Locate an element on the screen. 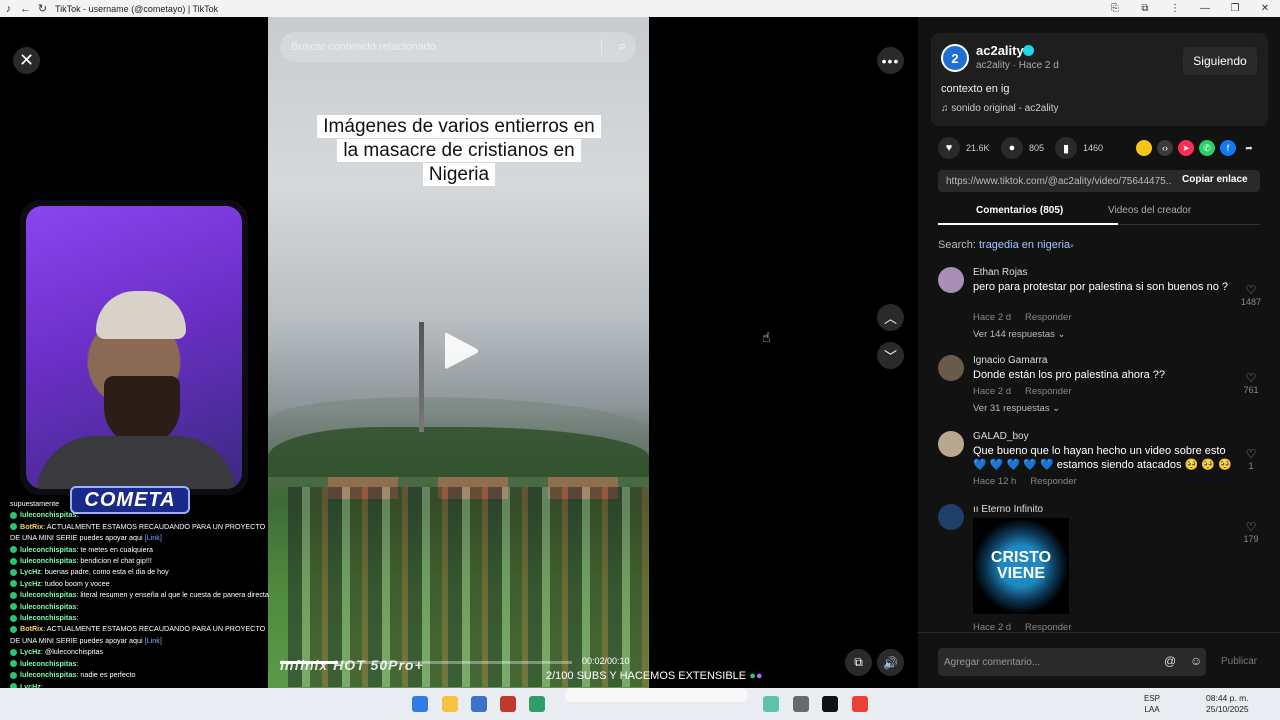 This screenshot has height=720, width=1280. search-icon: ⌕ is located at coordinates (622, 46).